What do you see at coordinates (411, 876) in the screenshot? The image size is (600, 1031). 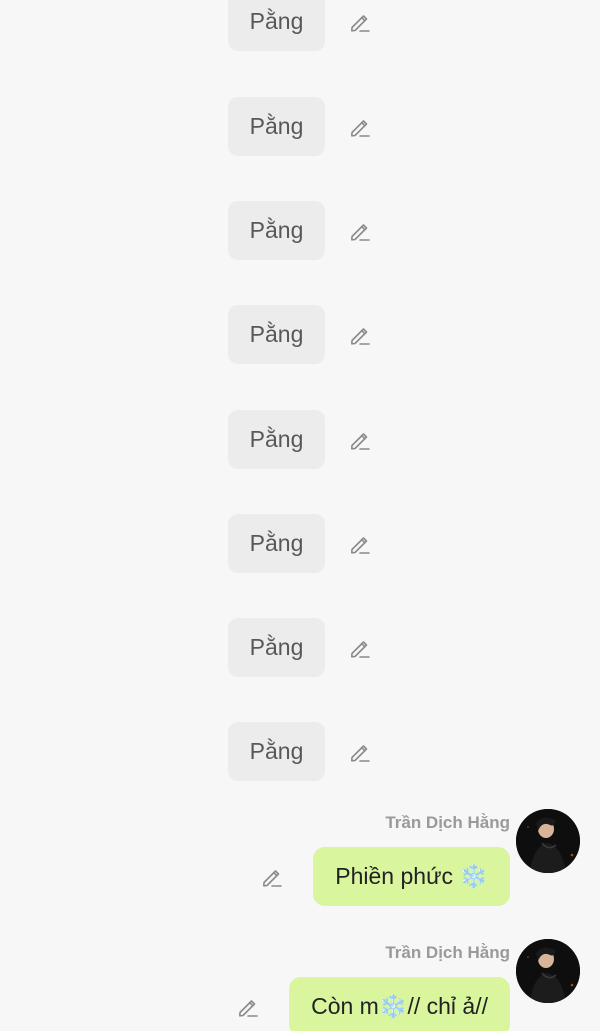 I see `message-bubble: Phiền phức ❄️` at bounding box center [411, 876].